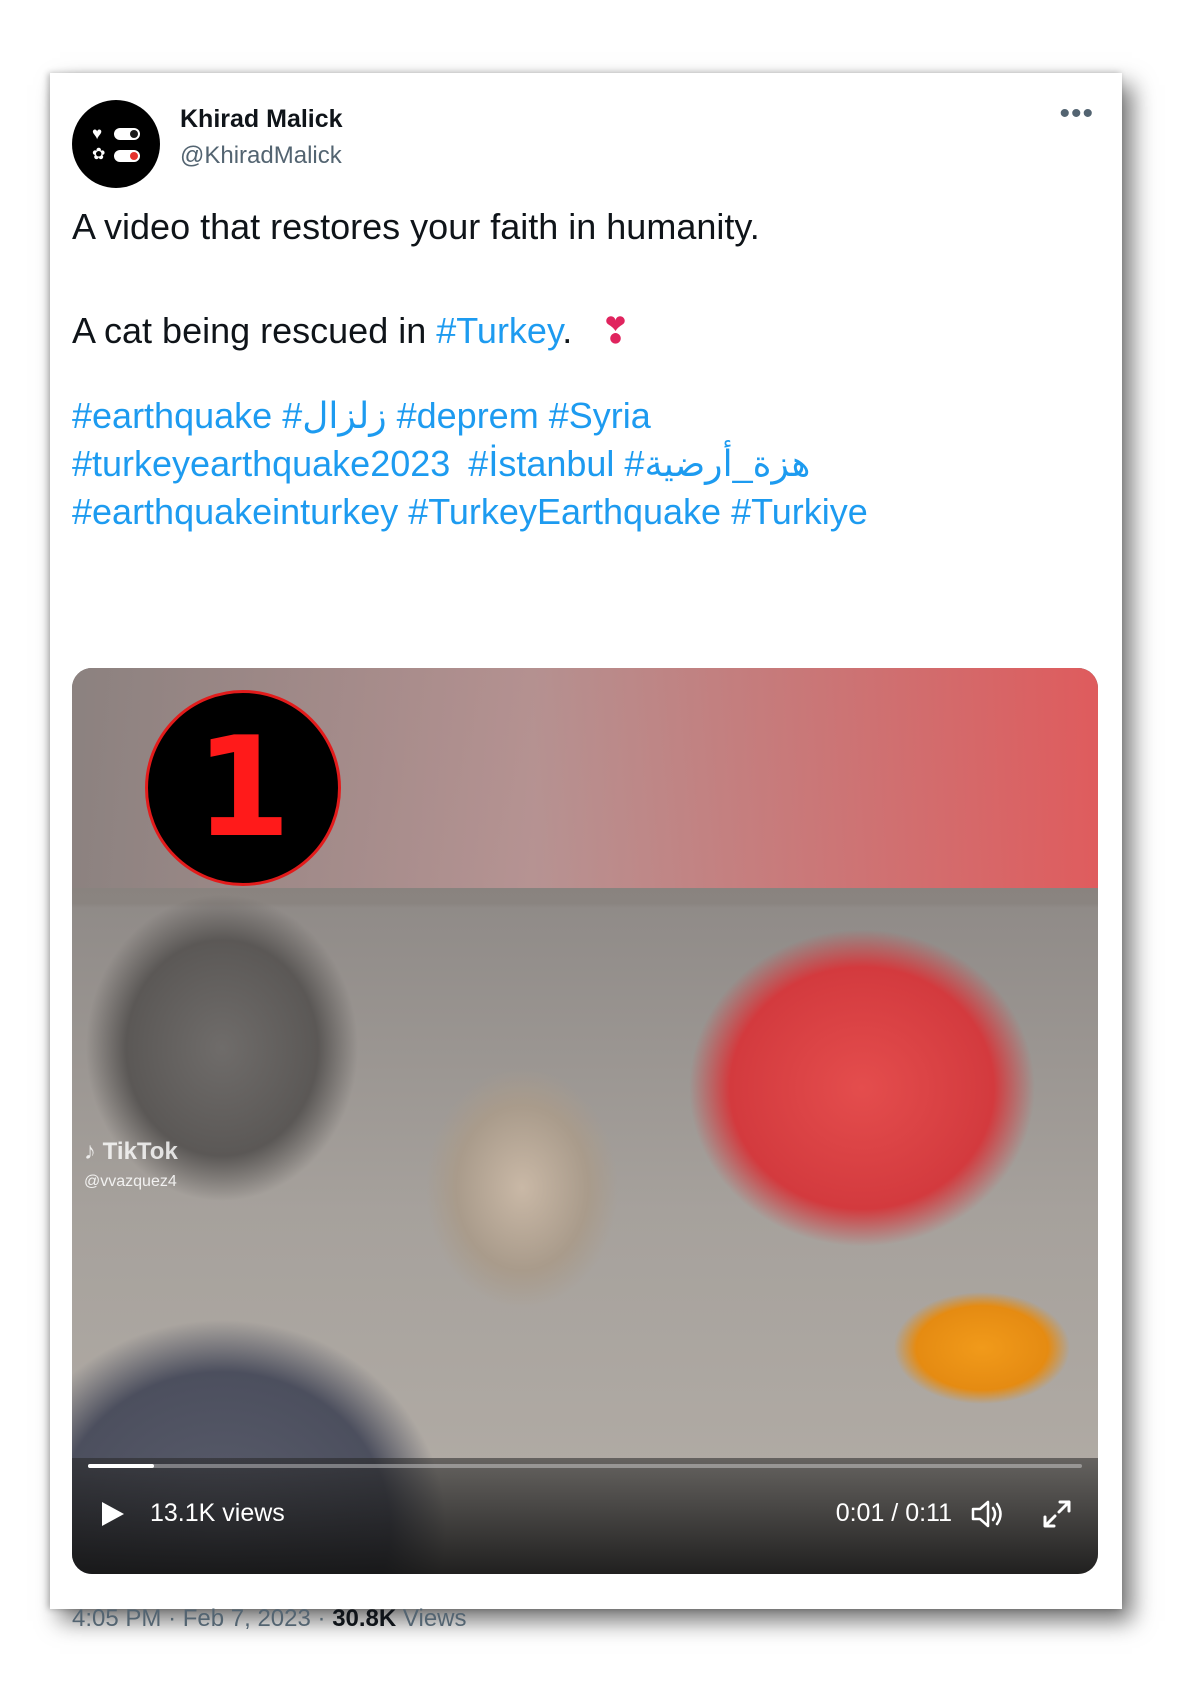  Describe the element at coordinates (217, 1513) in the screenshot. I see `view-count: 13.1K views` at that location.